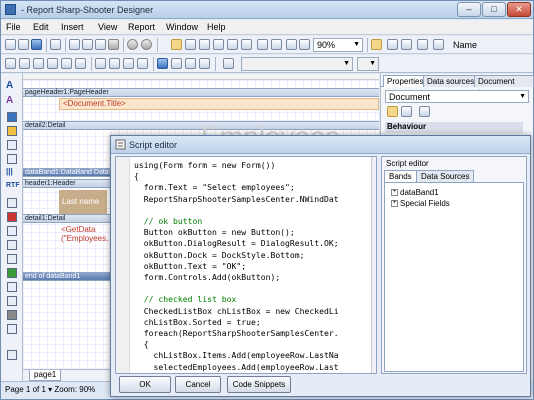 The image size is (534, 400). Describe the element at coordinates (12, 231) in the screenshot. I see `subreport-tool-icon` at that location.